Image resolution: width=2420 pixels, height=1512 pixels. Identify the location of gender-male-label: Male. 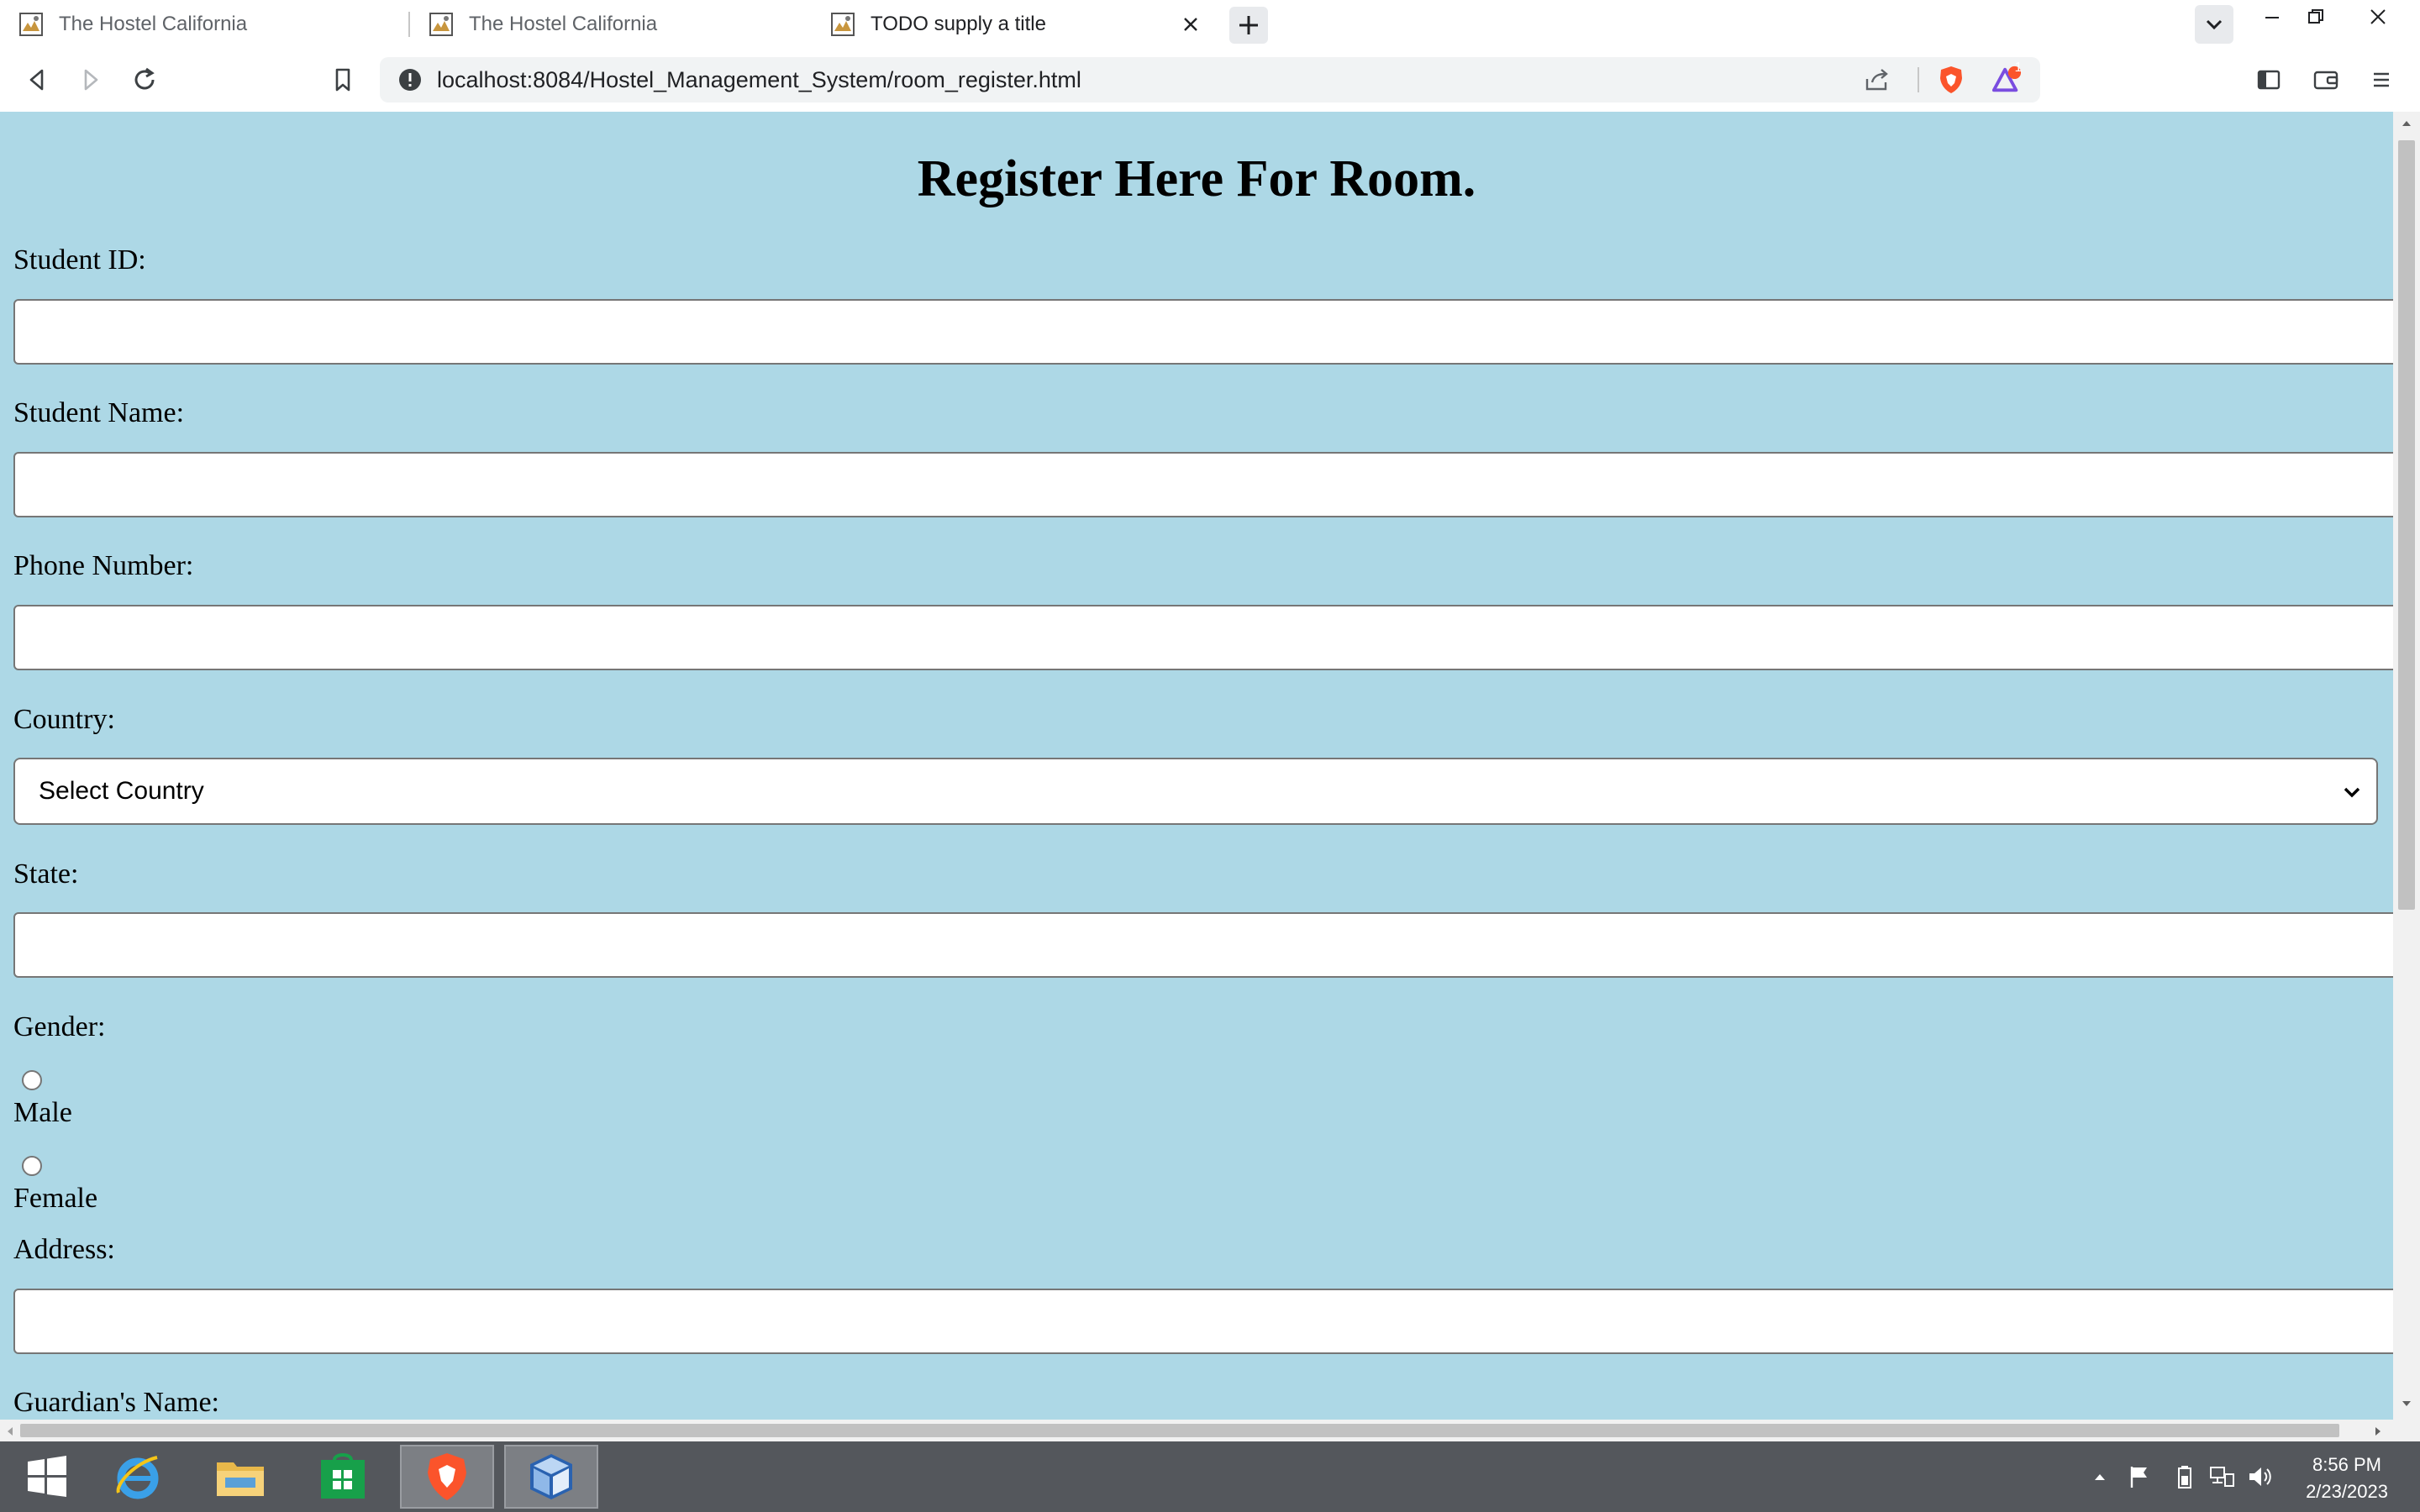
(42, 1112).